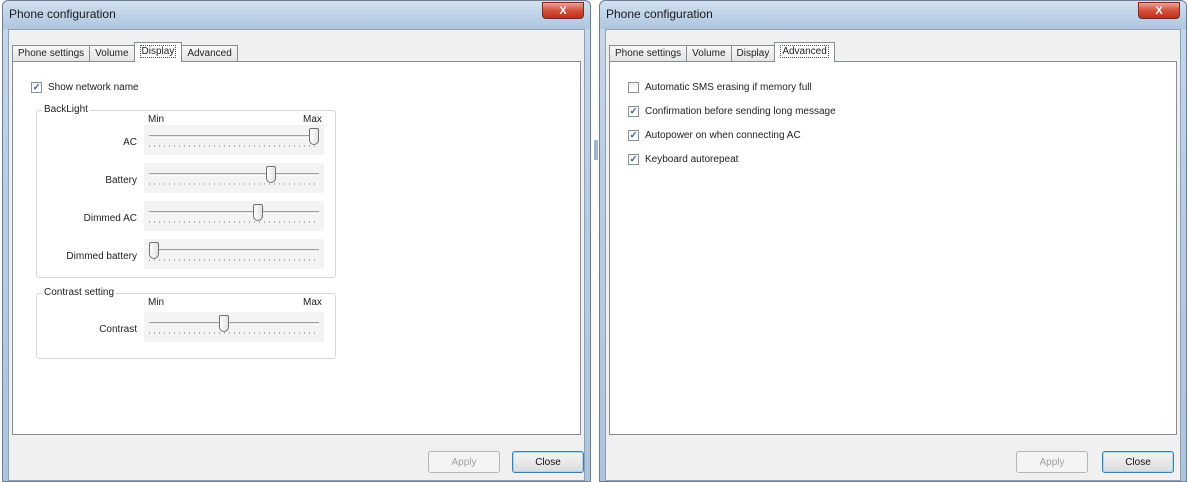 The image size is (1189, 482). Describe the element at coordinates (692, 159) in the screenshot. I see `checkbox-label: Keyboard autorepeat` at that location.